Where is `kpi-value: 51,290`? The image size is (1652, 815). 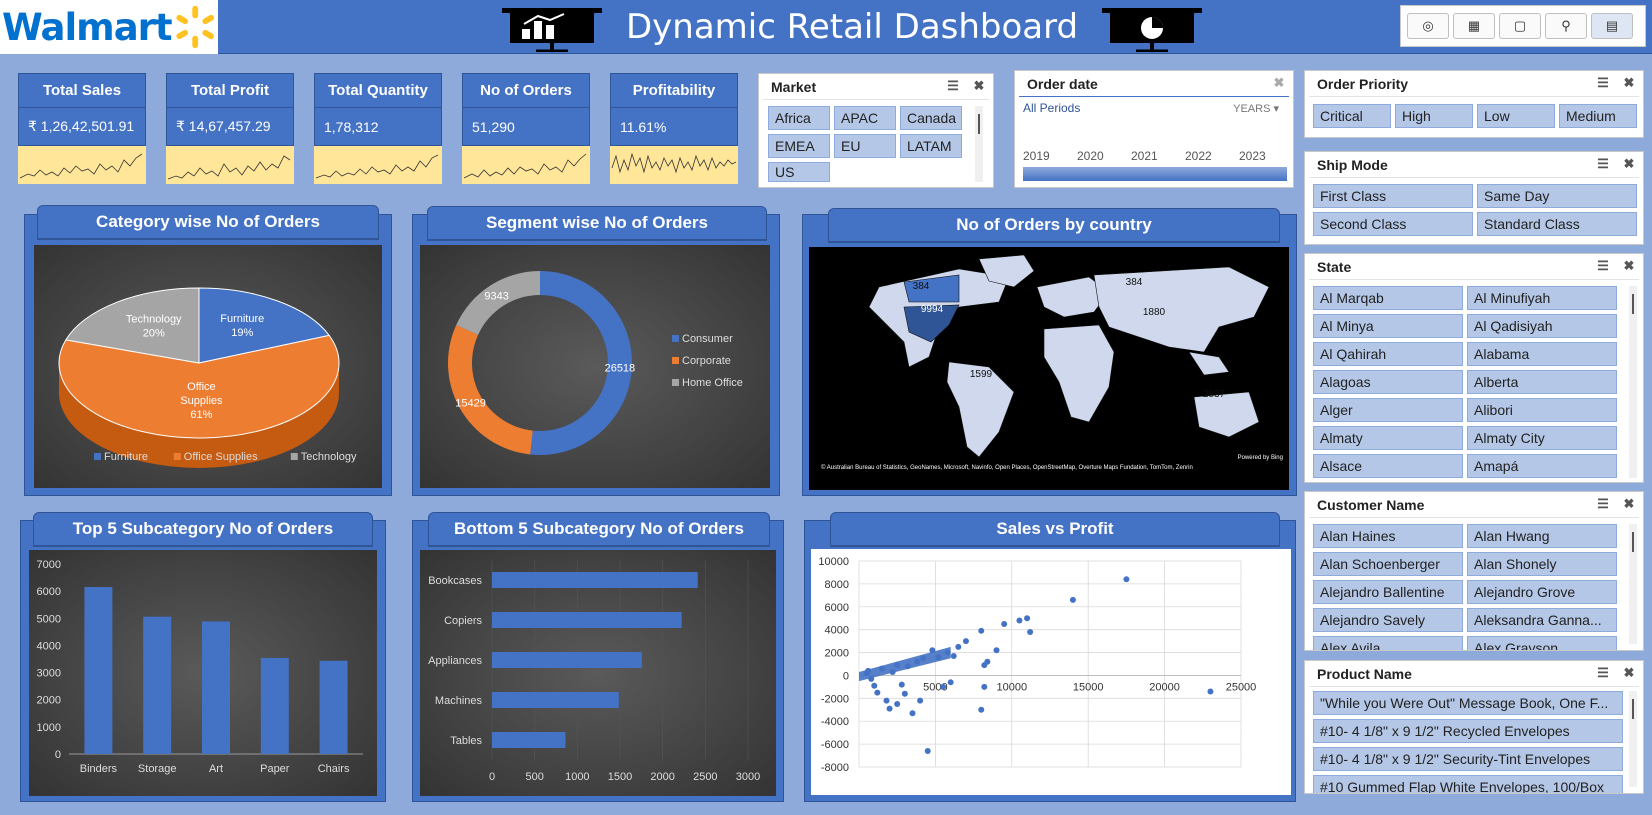 kpi-value: 51,290 is located at coordinates (526, 127).